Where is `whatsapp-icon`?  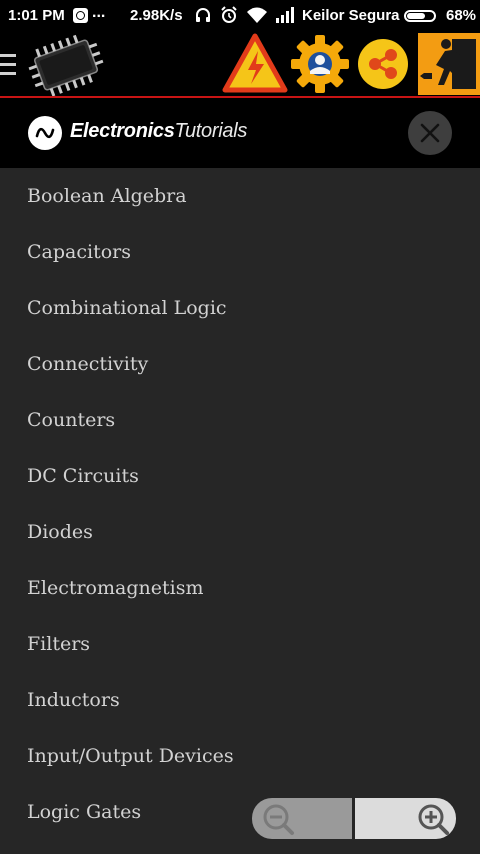
whatsapp-icon is located at coordinates (80, 15).